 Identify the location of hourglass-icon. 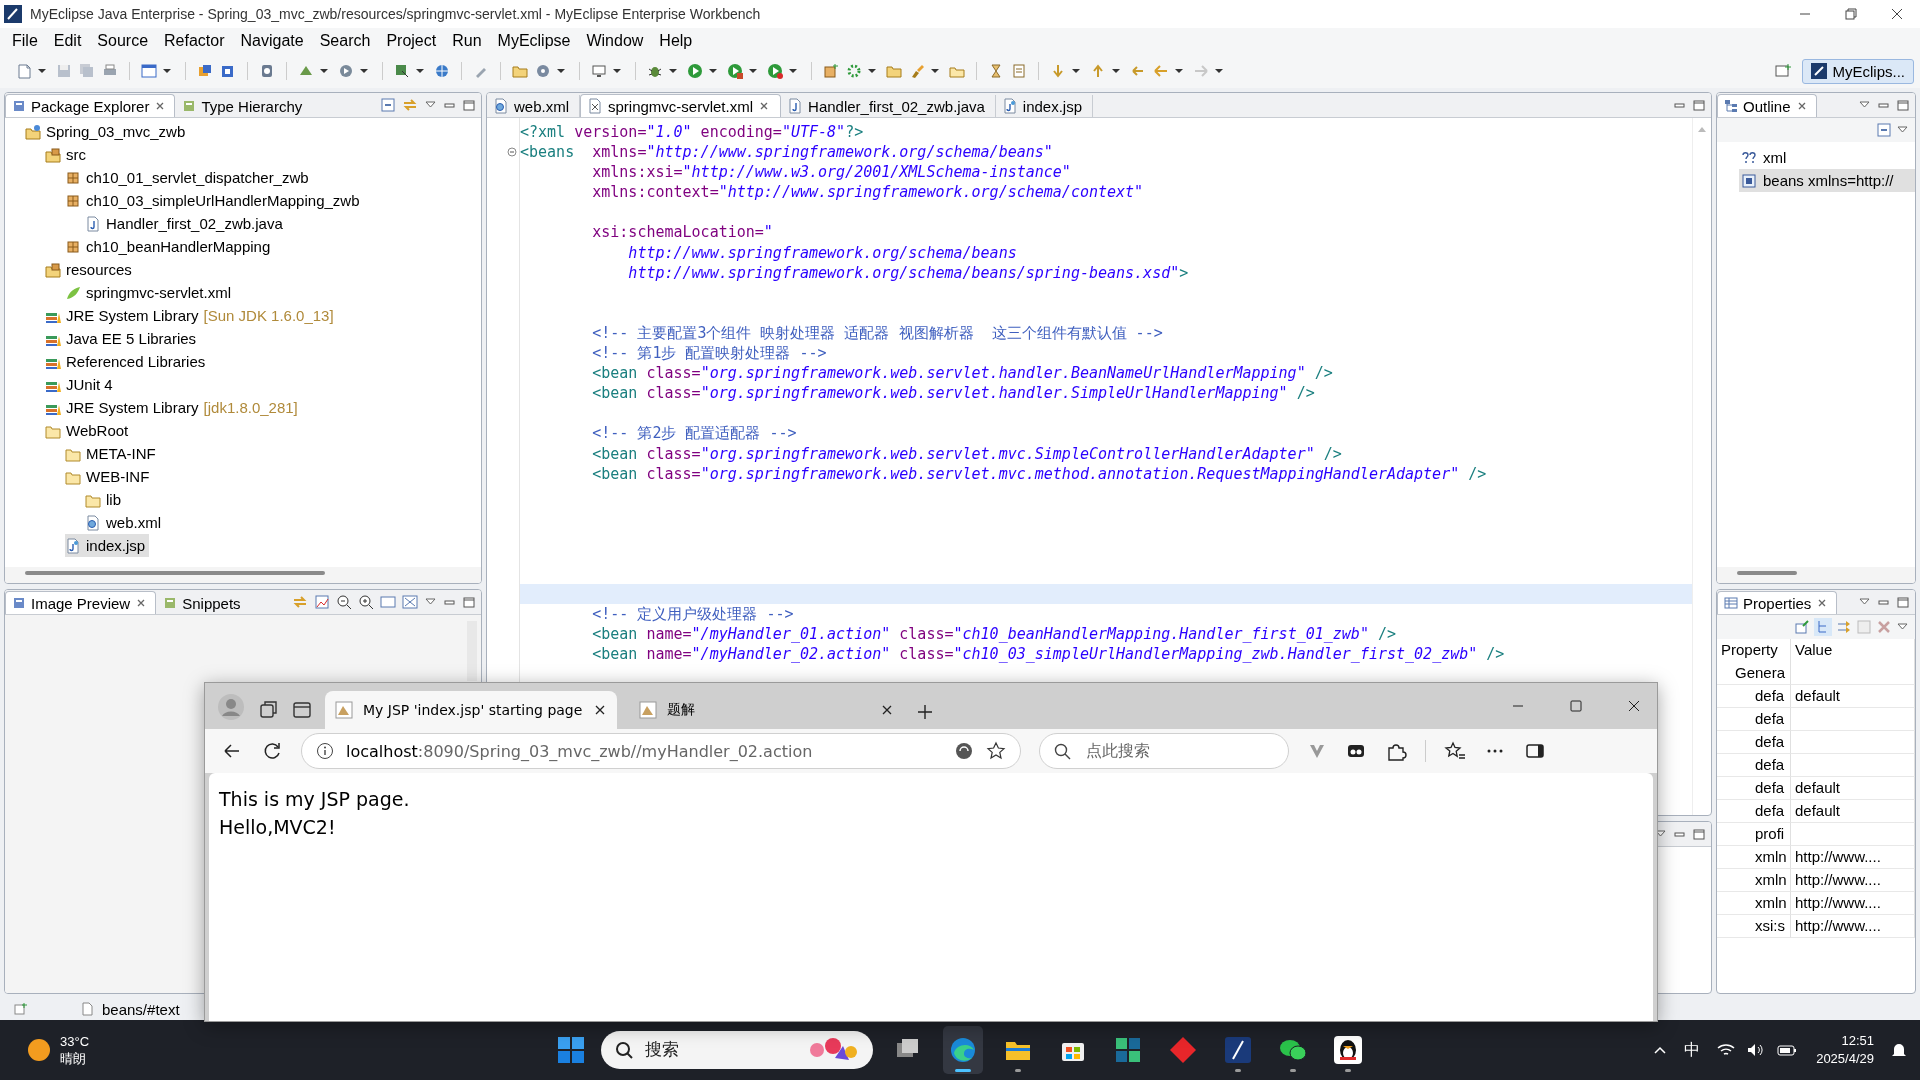
(996, 71).